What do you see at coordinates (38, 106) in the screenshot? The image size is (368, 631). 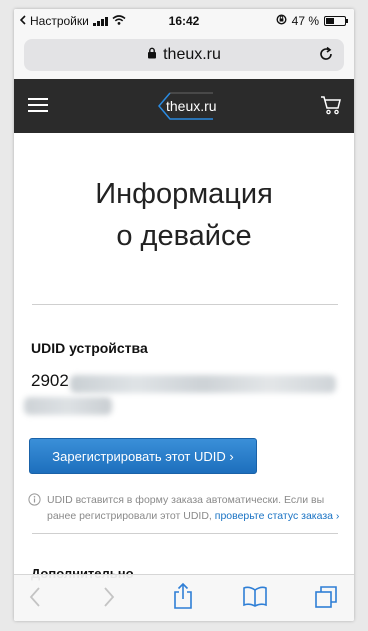 I see `menu-icon` at bounding box center [38, 106].